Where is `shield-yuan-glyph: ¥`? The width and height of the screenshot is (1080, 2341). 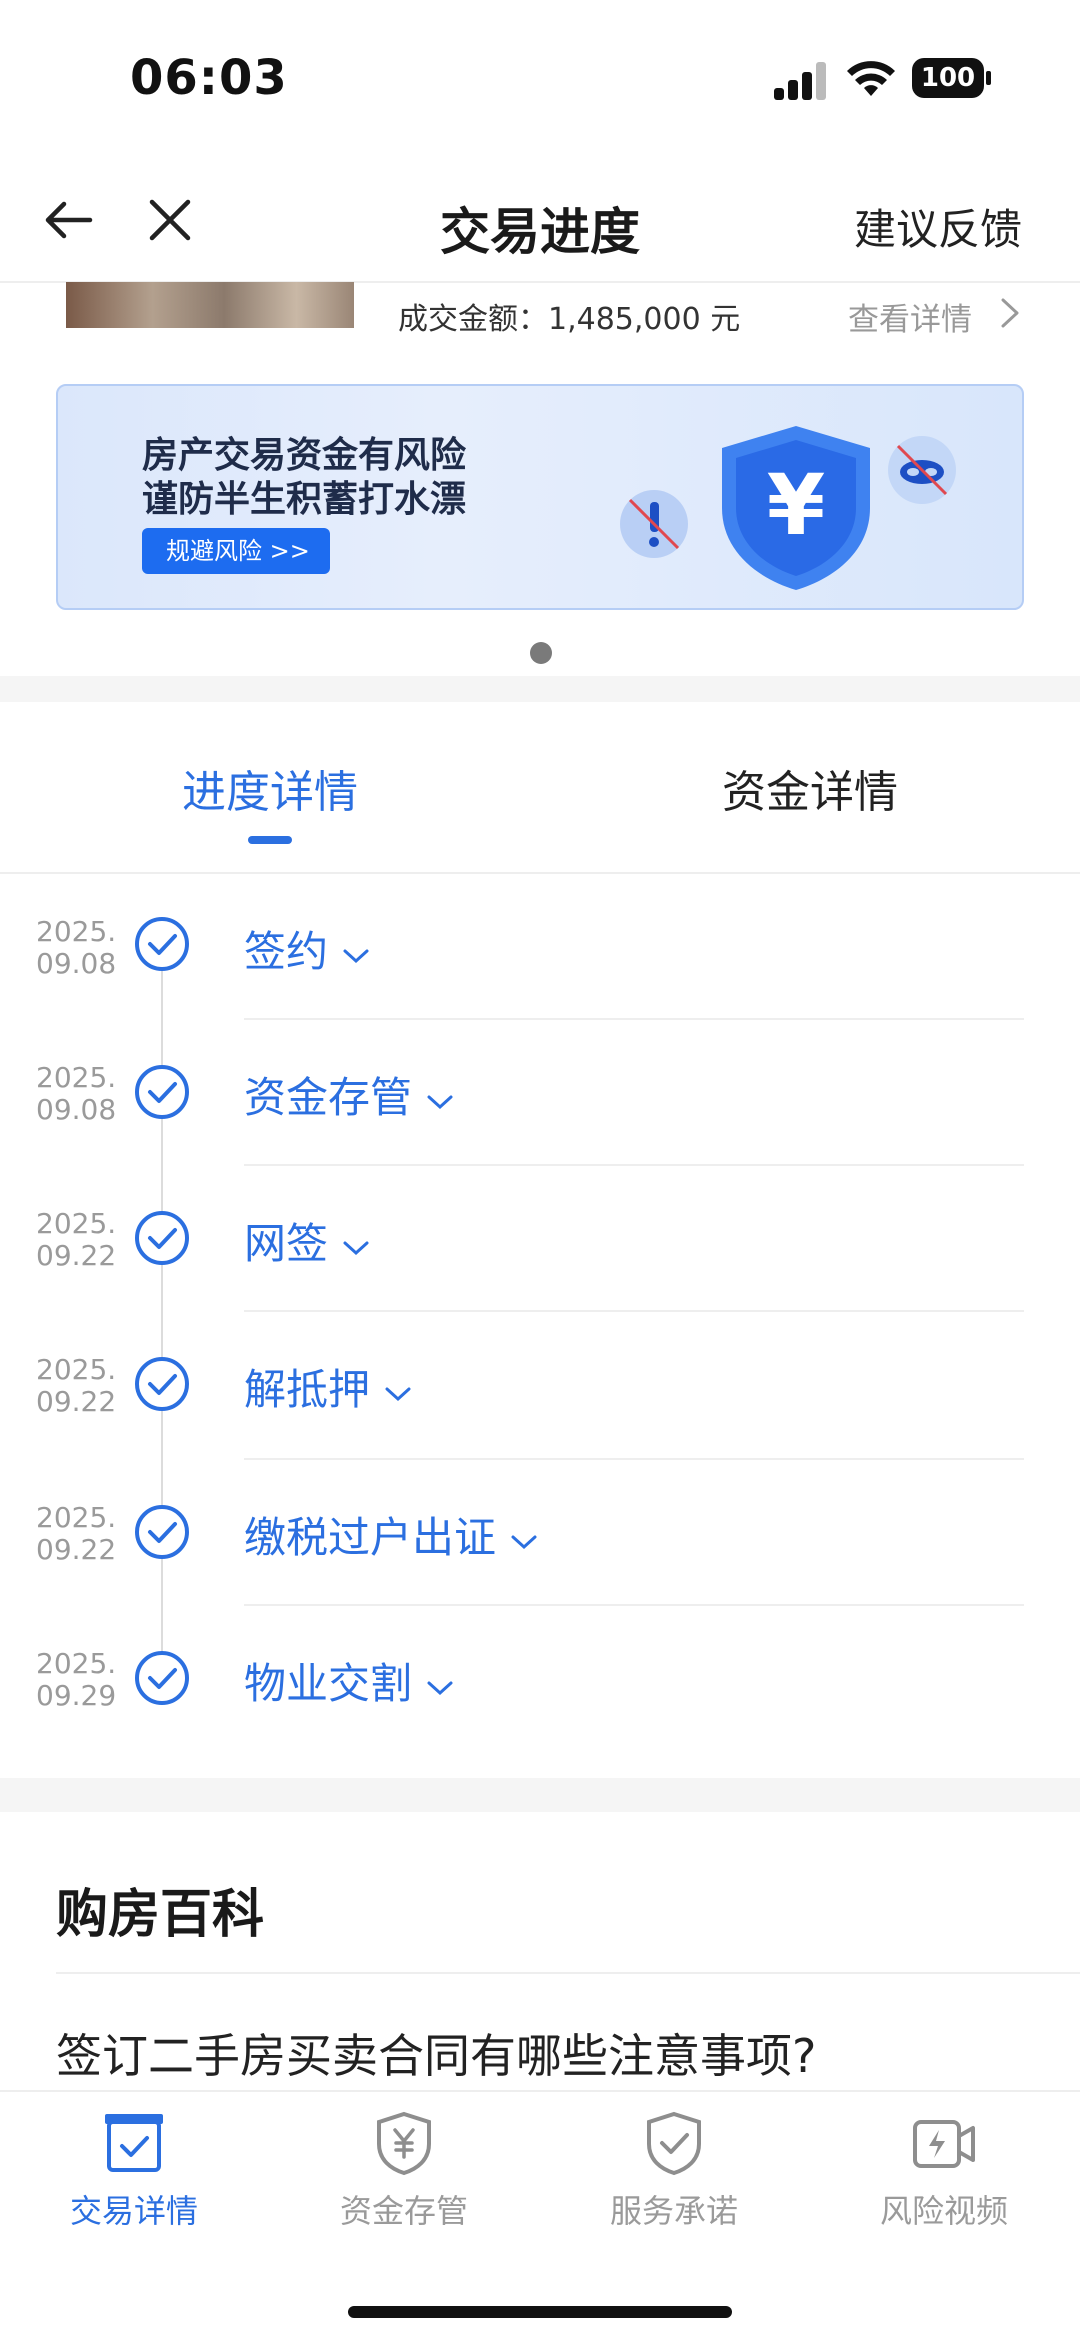
shield-yuan-glyph: ¥ is located at coordinates (796, 505).